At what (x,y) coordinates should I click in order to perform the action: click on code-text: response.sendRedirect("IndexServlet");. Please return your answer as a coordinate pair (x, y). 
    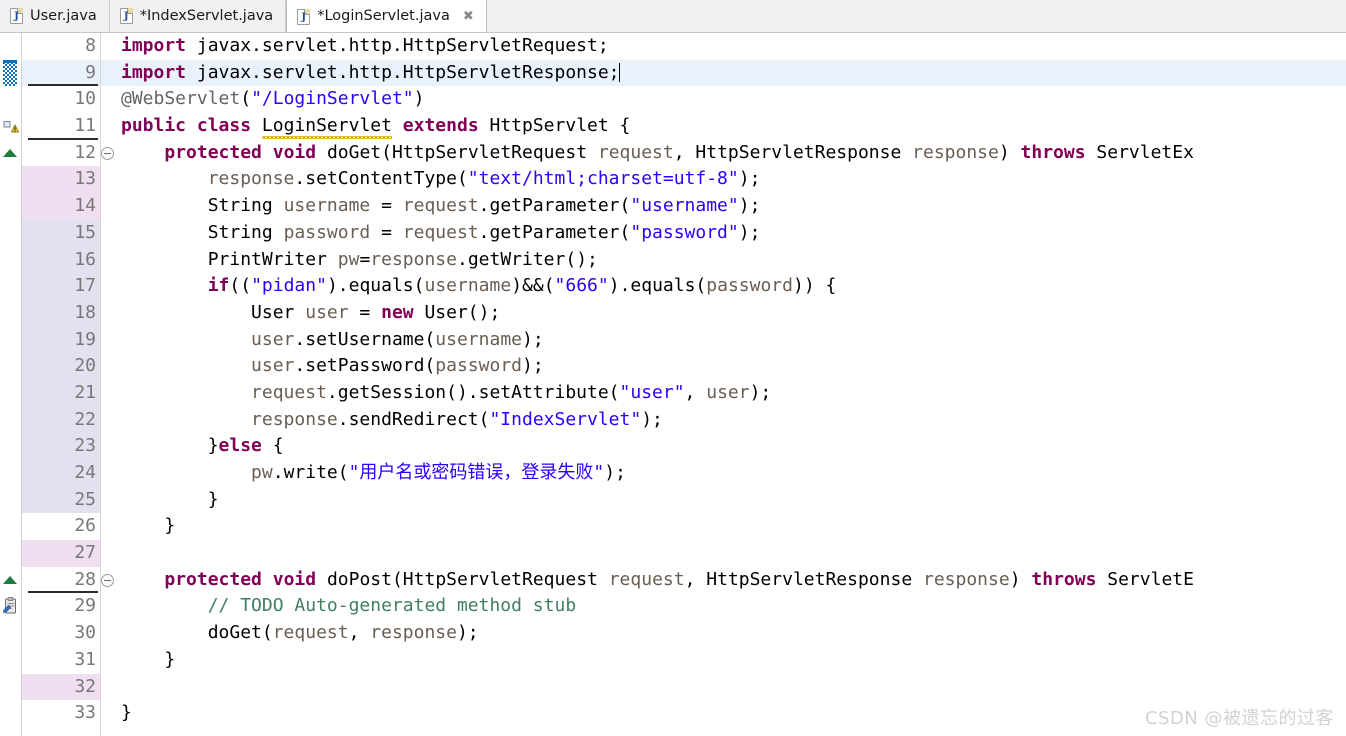
    Looking at the image, I should click on (731, 420).